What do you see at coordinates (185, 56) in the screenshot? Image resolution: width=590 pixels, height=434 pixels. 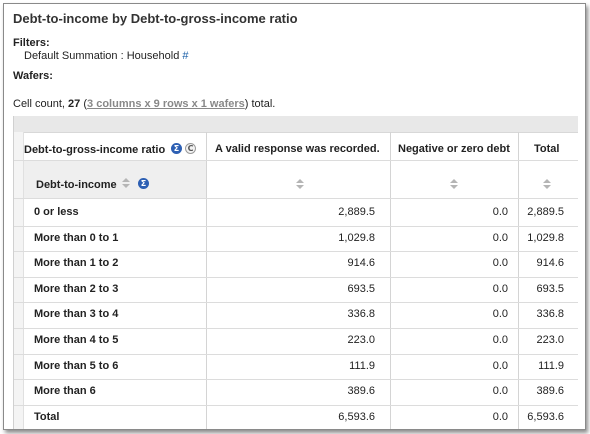 I see `filter-hash-link: #` at bounding box center [185, 56].